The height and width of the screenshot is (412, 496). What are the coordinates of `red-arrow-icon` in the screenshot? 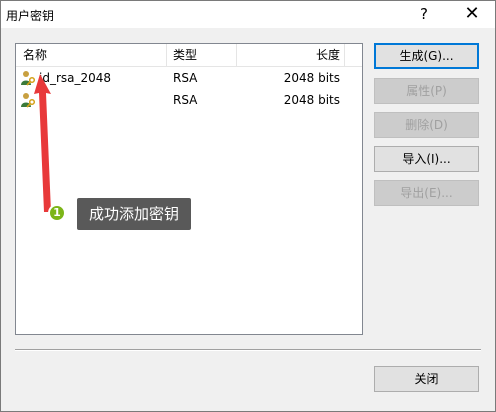 It's located at (42, 143).